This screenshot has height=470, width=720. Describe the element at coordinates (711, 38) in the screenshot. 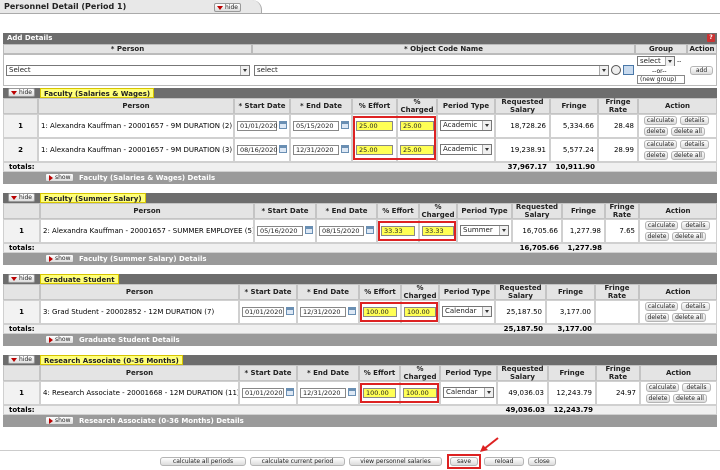

I see `help-icon: ?` at that location.